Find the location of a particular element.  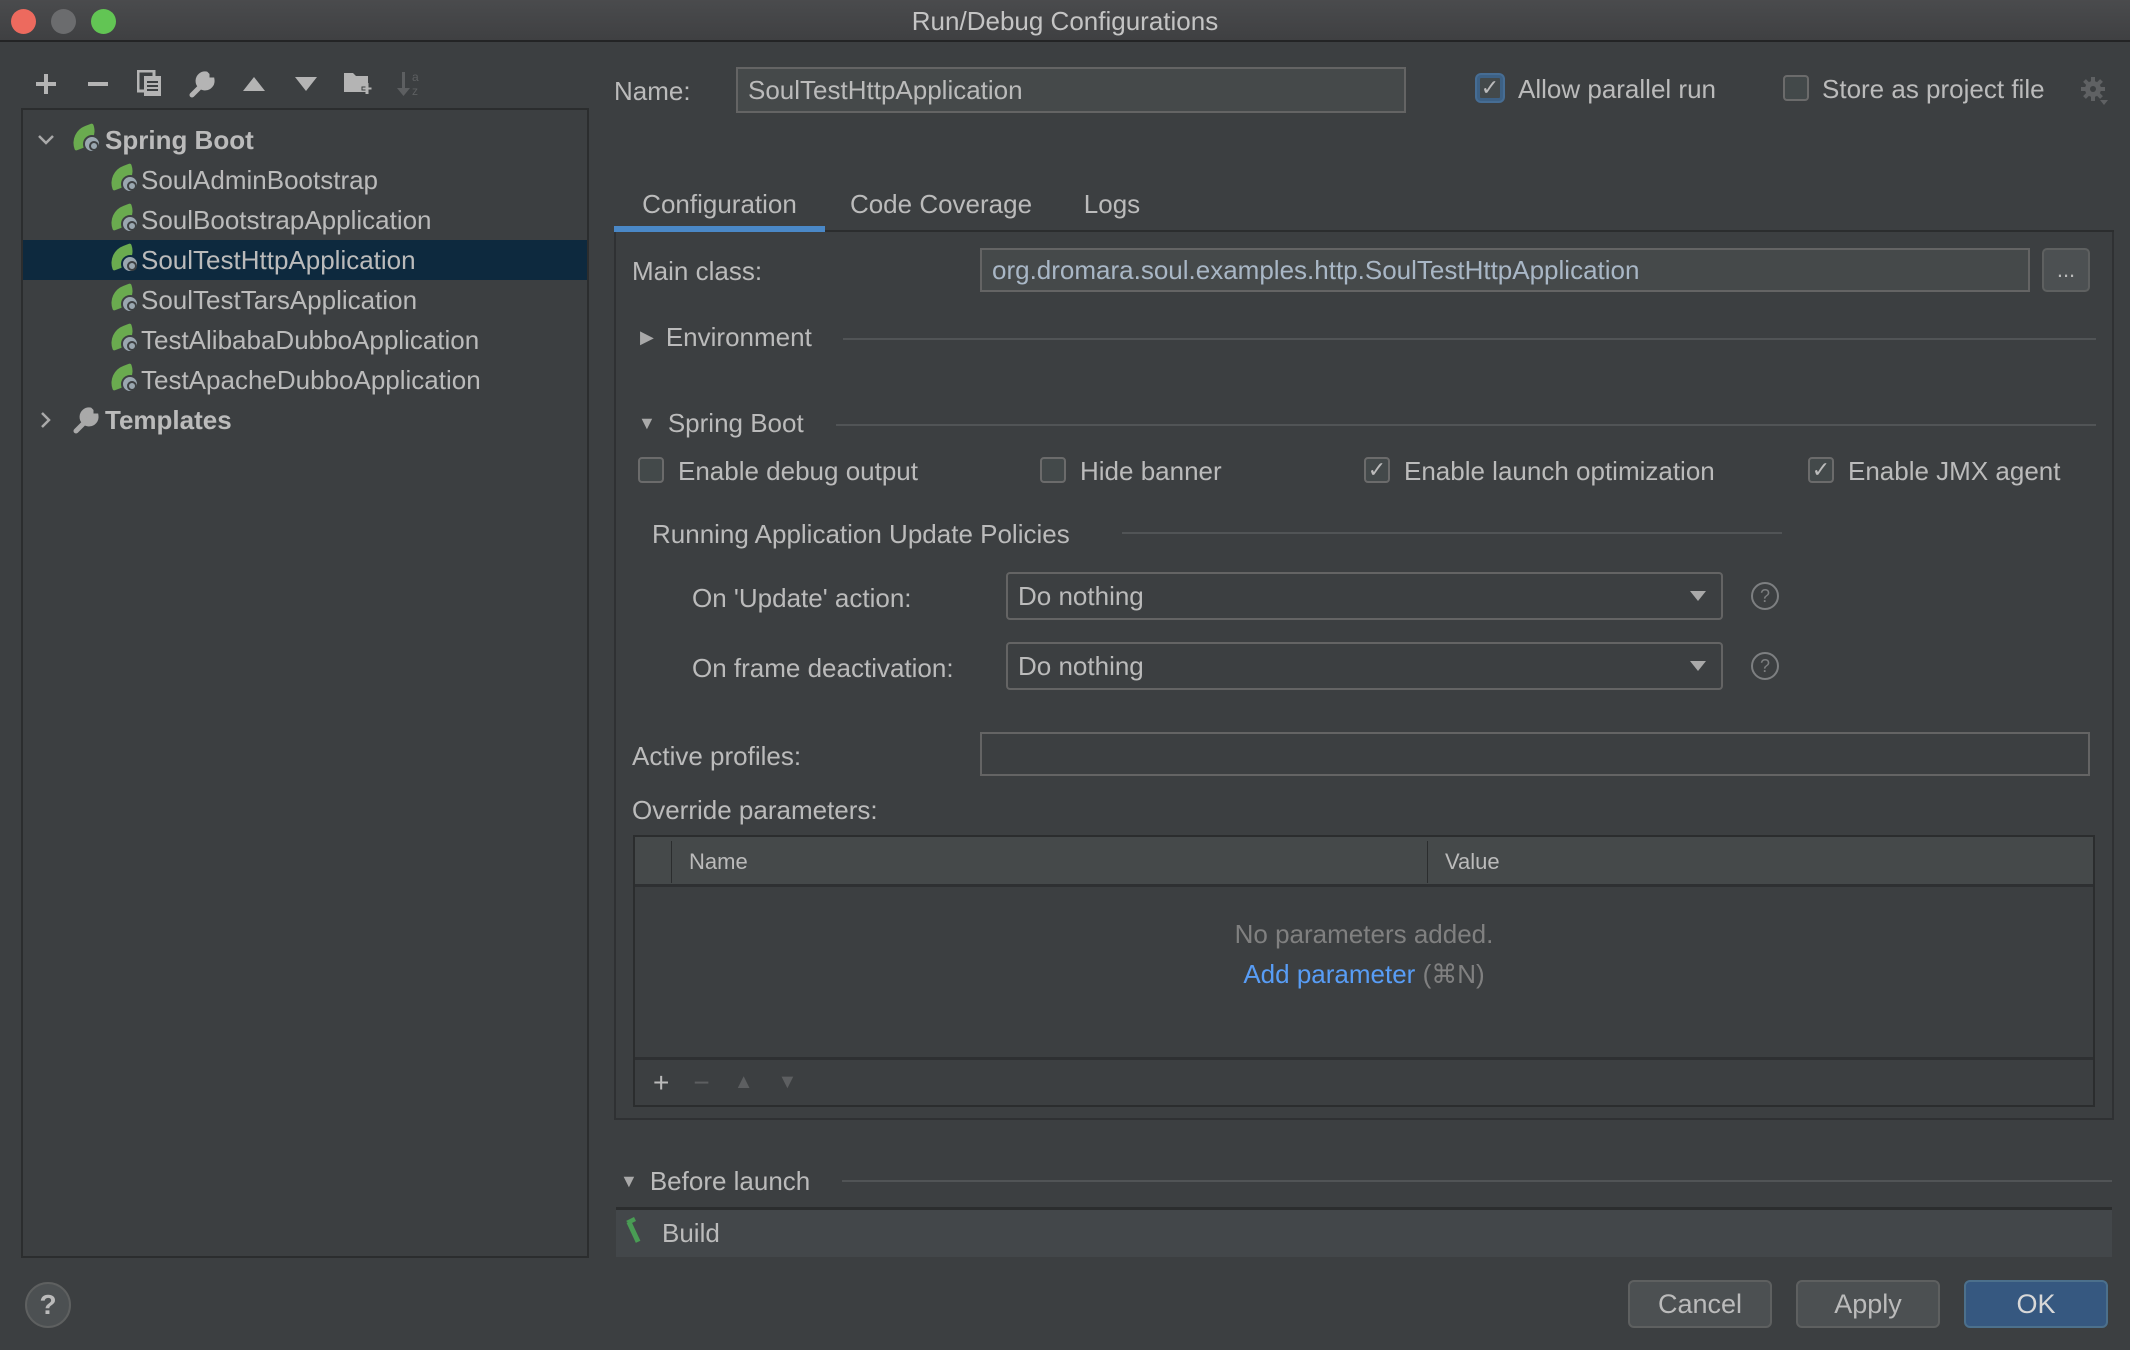

enable-launch-optimization-label: Enable launch optimization is located at coordinates (1559, 471).